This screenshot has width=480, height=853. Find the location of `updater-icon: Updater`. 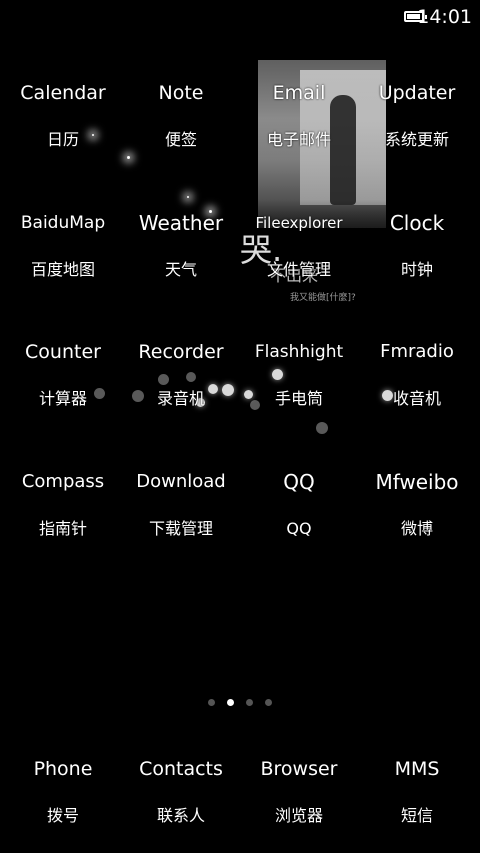

updater-icon: Updater is located at coordinates (417, 93).